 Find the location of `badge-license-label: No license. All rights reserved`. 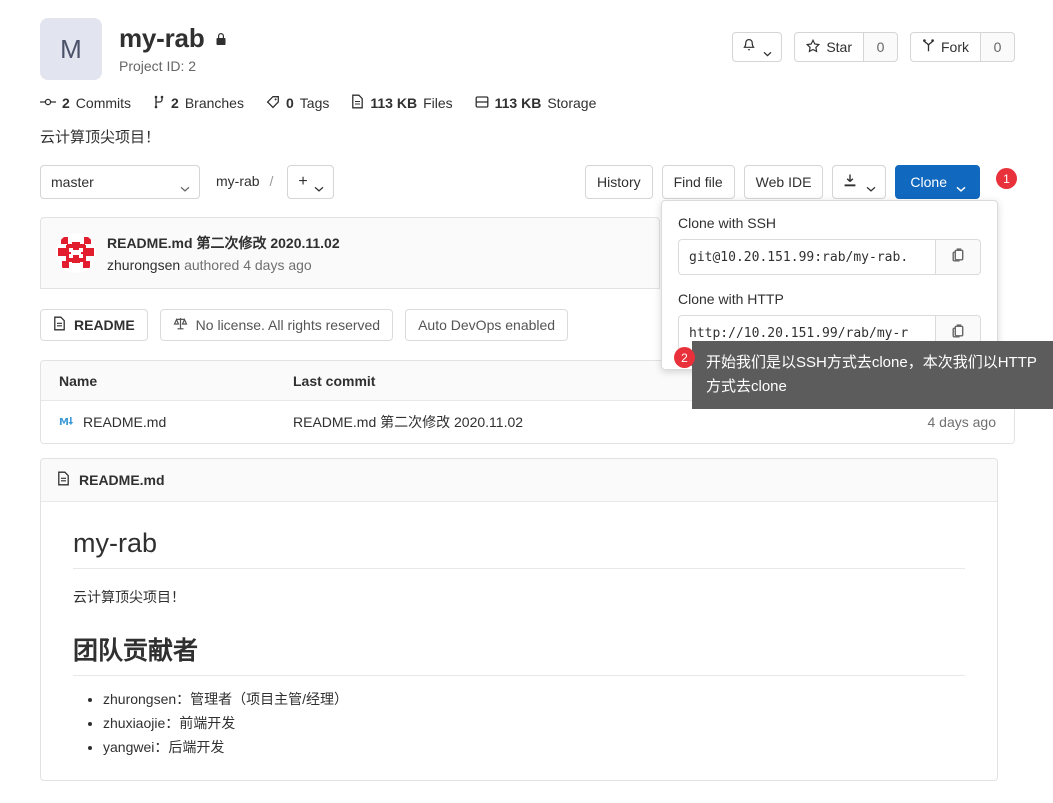

badge-license-label: No license. All rights reserved is located at coordinates (288, 325).